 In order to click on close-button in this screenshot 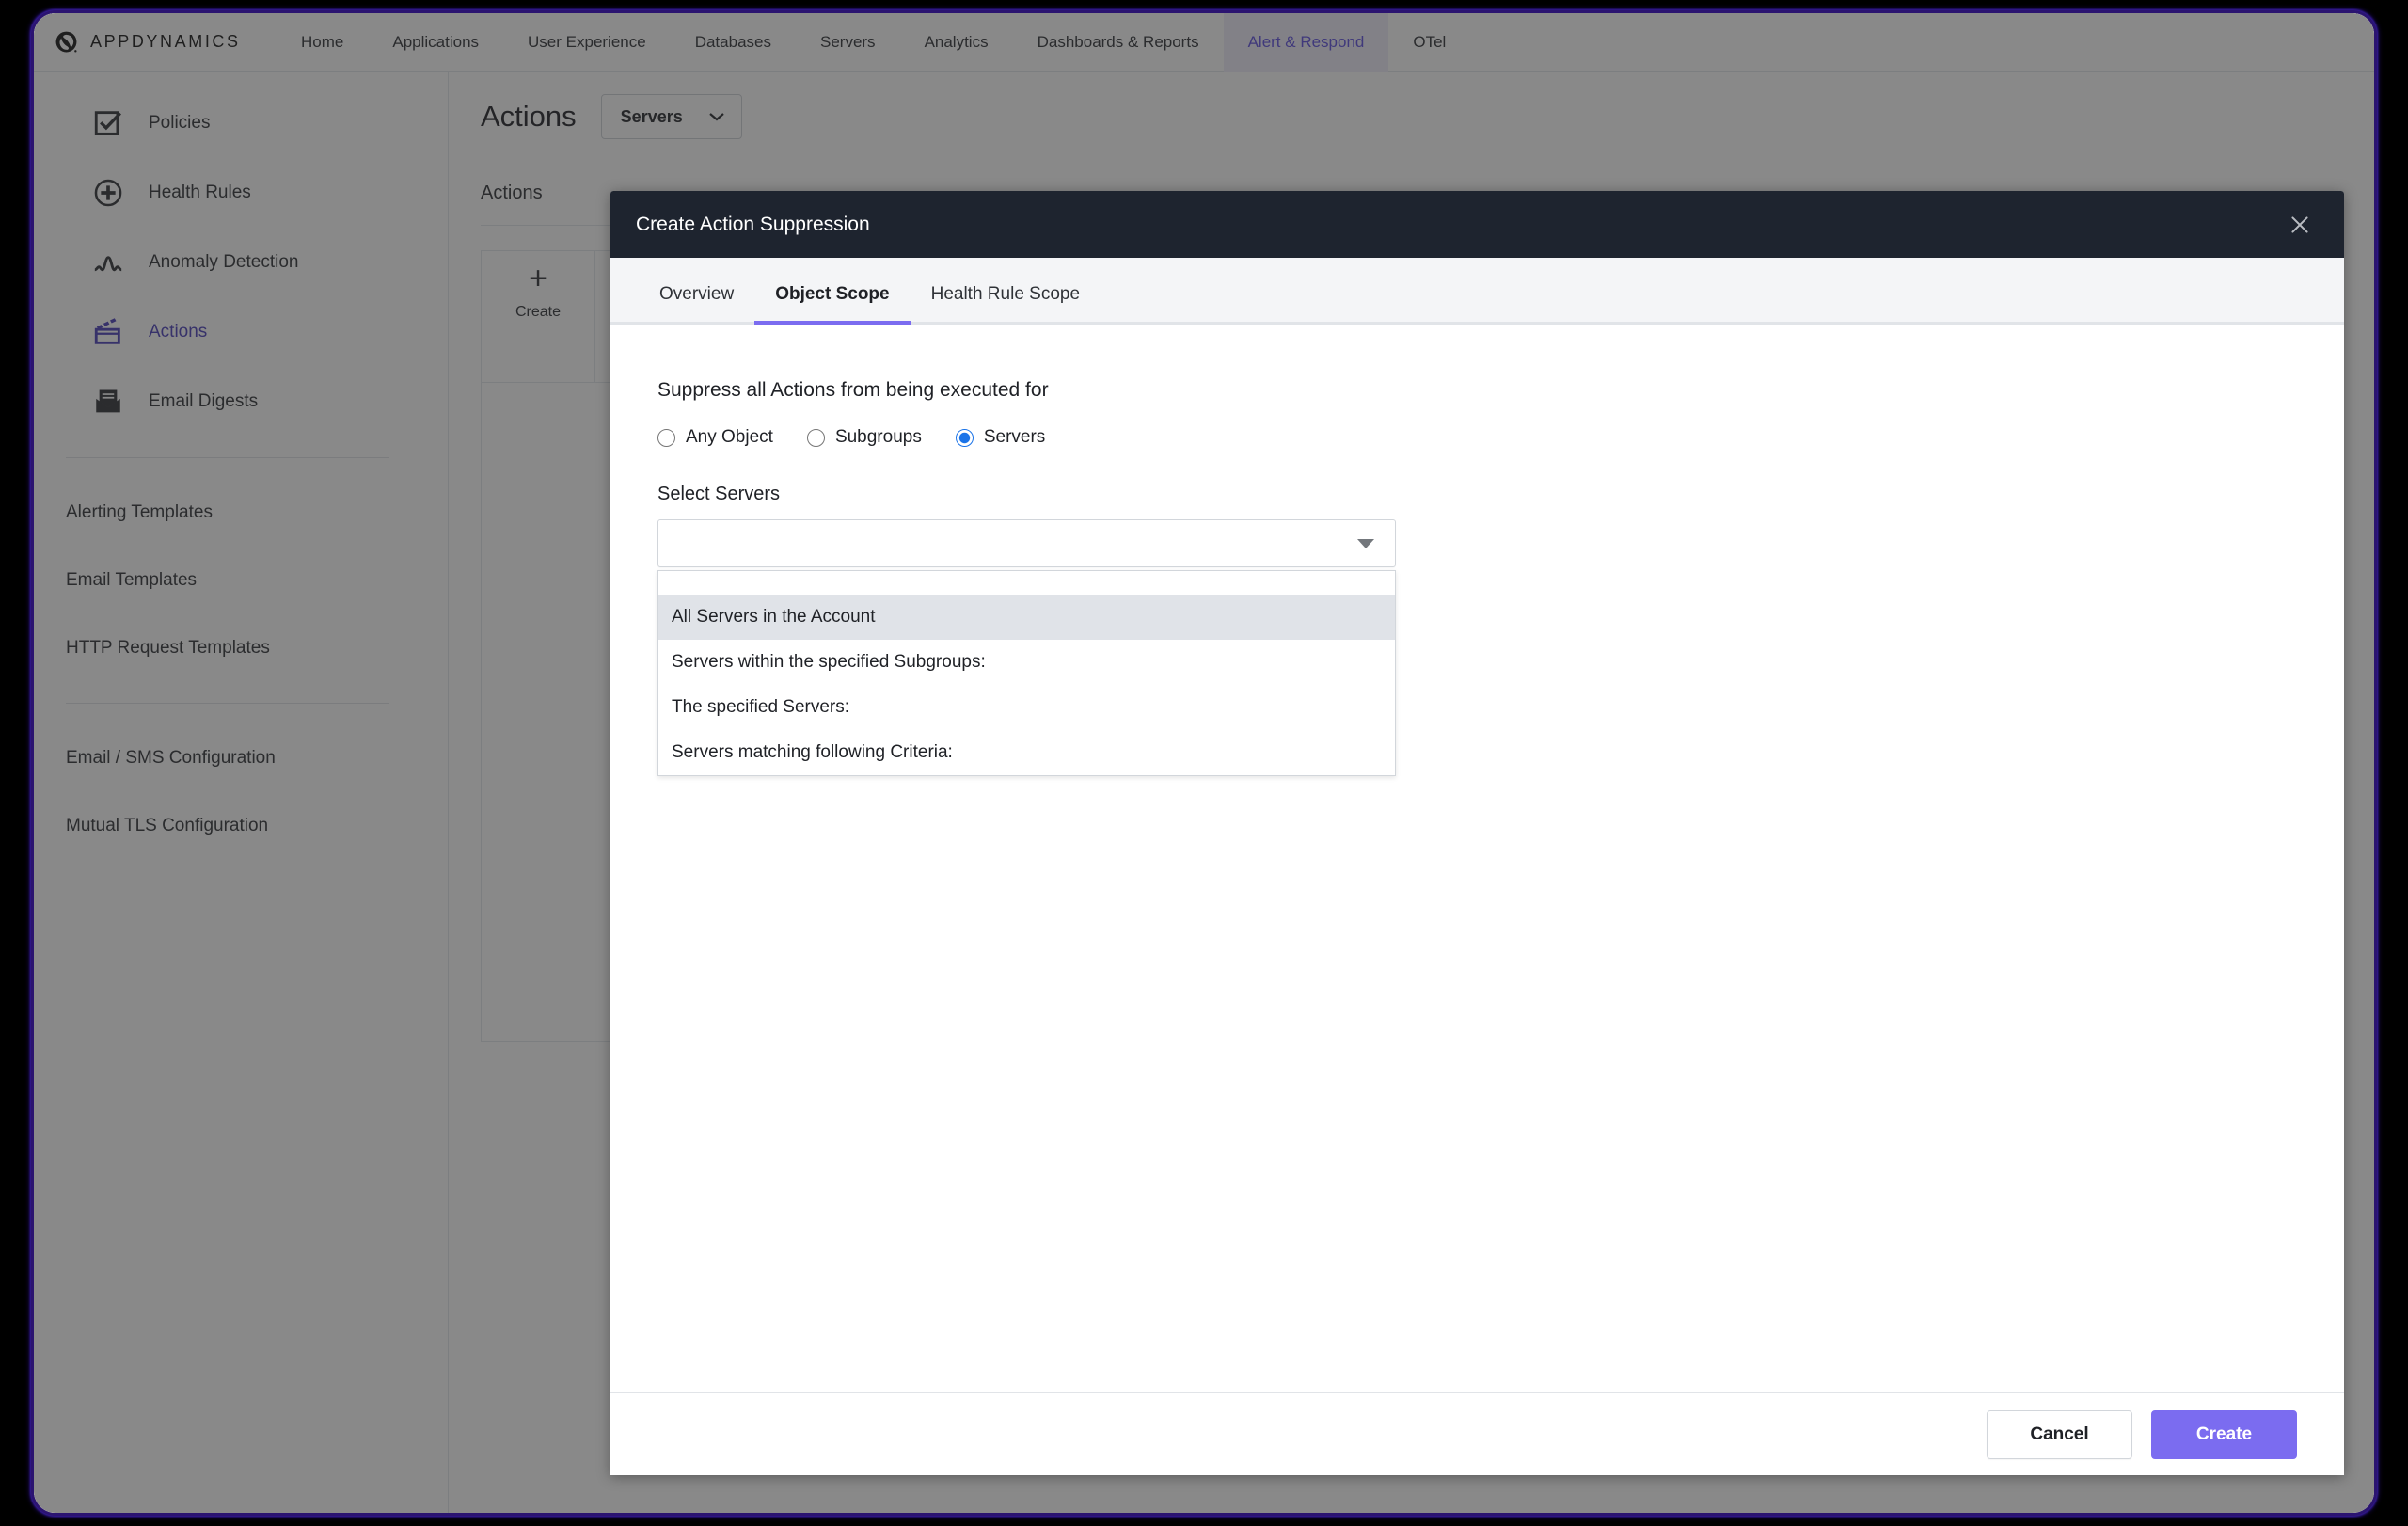, I will do `click(2300, 225)`.